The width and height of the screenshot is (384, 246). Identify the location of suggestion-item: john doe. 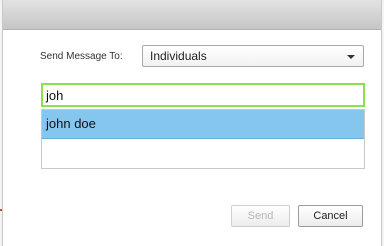
(203, 124).